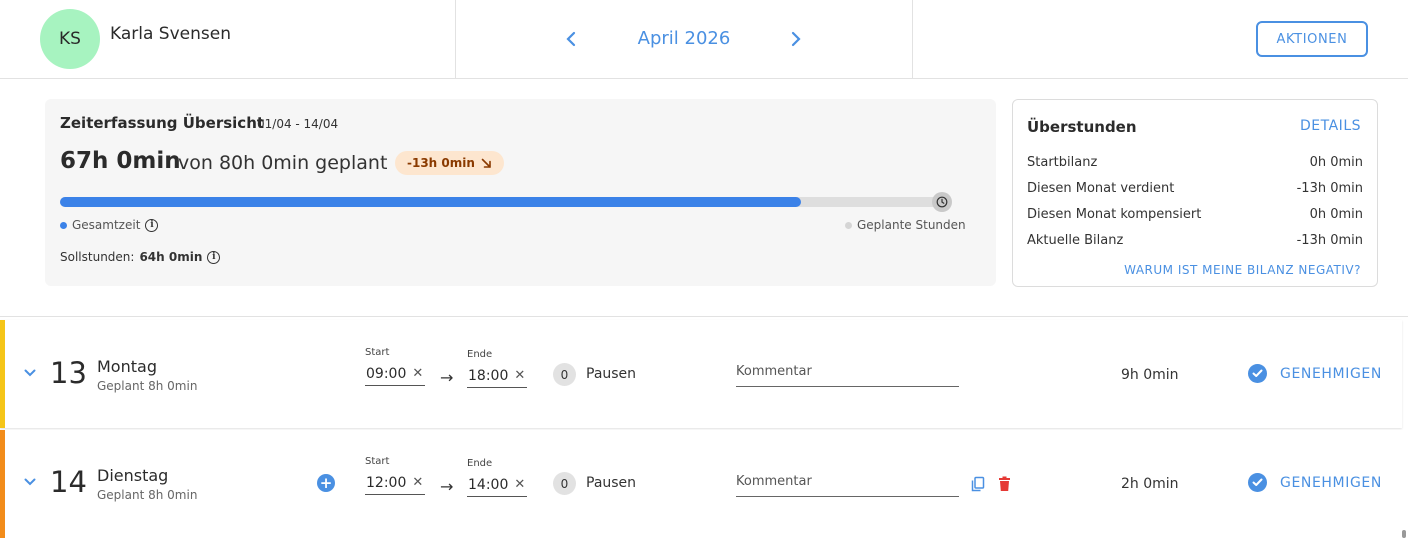  Describe the element at coordinates (1242, 270) in the screenshot. I see `negative-balance-link: WARUM IST MEINE BILANZ NEGATIV?` at that location.